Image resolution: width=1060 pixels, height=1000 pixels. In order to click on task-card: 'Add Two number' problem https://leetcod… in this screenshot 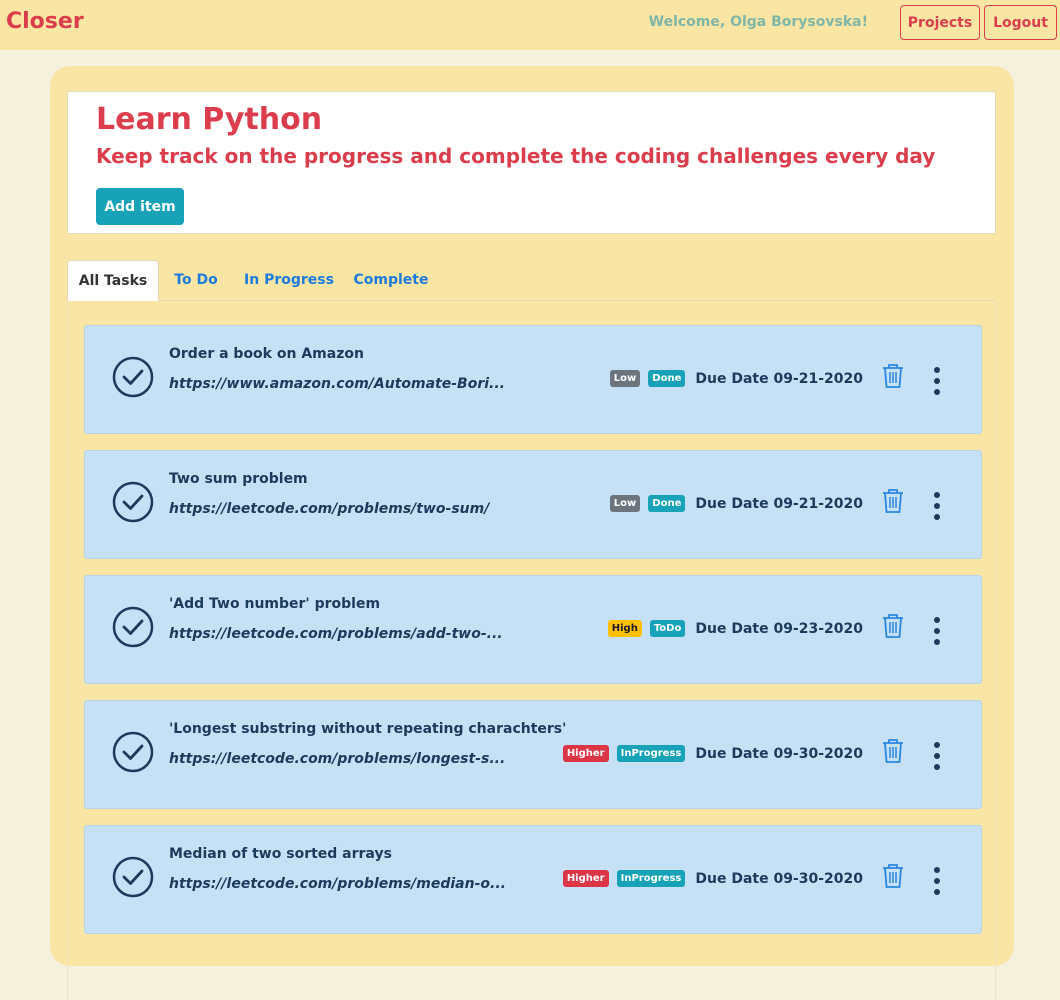, I will do `click(533, 629)`.